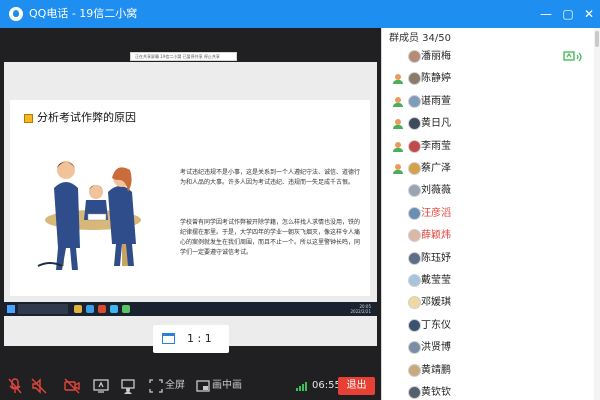 Image resolution: width=600 pixels, height=400 pixels. I want to click on member-row: 蔡广泽, so click(487, 169).